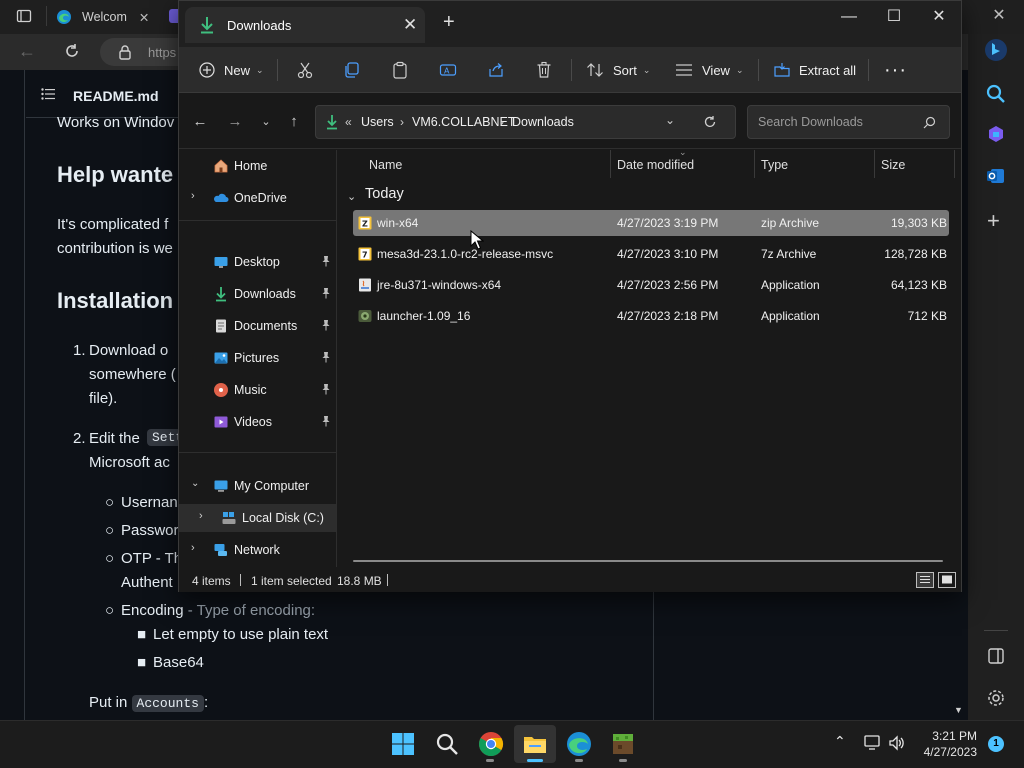 This screenshot has width=1024, height=768. Describe the element at coordinates (996, 50) in the screenshot. I see `bing-chat-icon` at that location.